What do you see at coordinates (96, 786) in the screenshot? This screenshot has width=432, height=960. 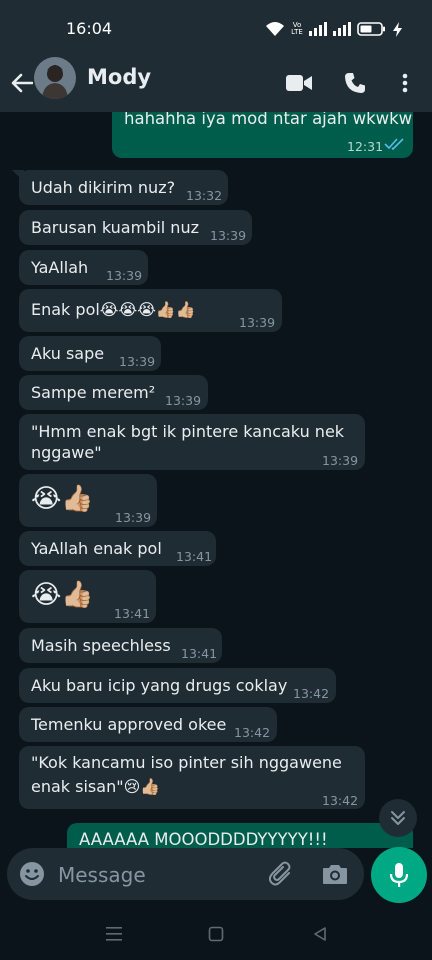 I see `message-text: enak sisan"😢👍🏼` at bounding box center [96, 786].